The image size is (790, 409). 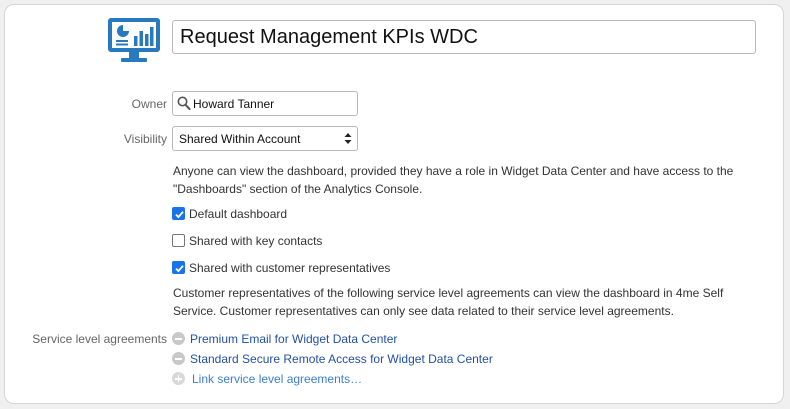 What do you see at coordinates (293, 339) in the screenshot?
I see `sla-link-premium-email: Premium Email for Widget Data Center` at bounding box center [293, 339].